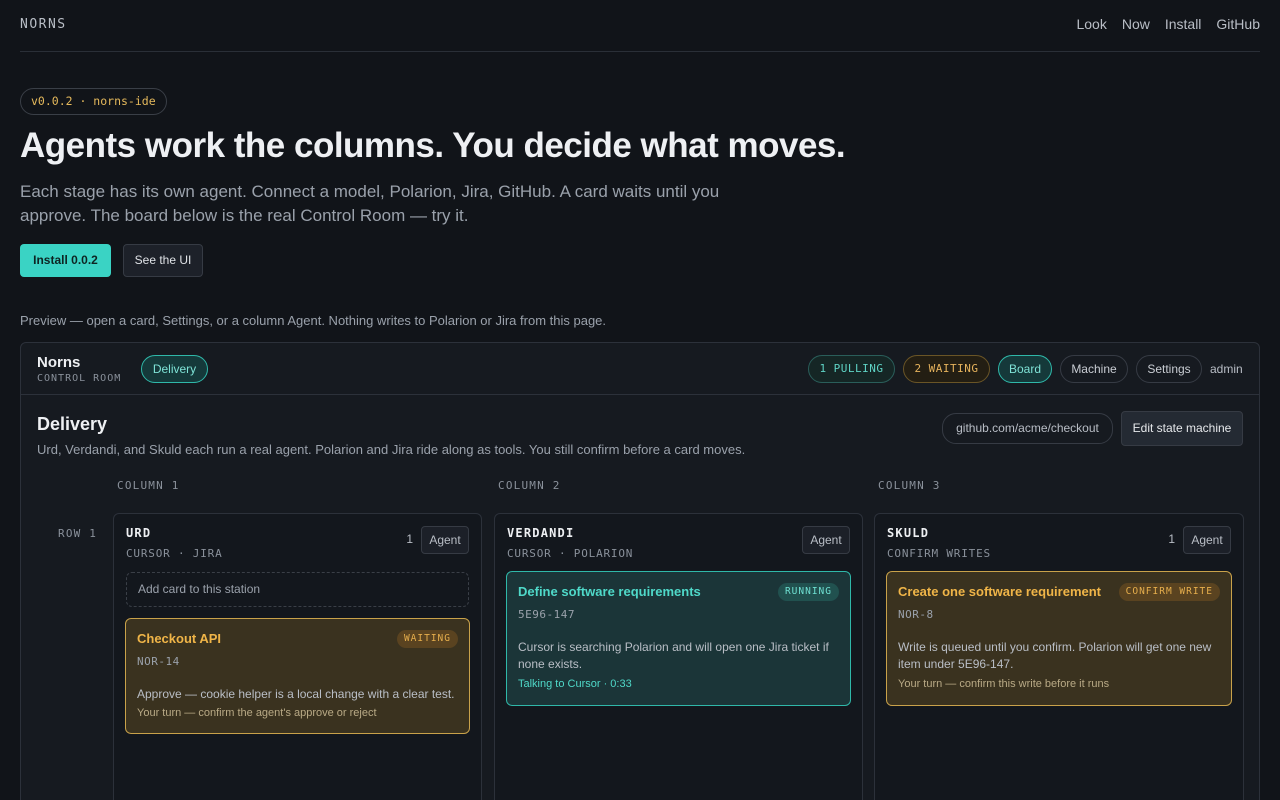  What do you see at coordinates (93, 101) in the screenshot?
I see `version-badge: v0.0.2 · norns-ide` at bounding box center [93, 101].